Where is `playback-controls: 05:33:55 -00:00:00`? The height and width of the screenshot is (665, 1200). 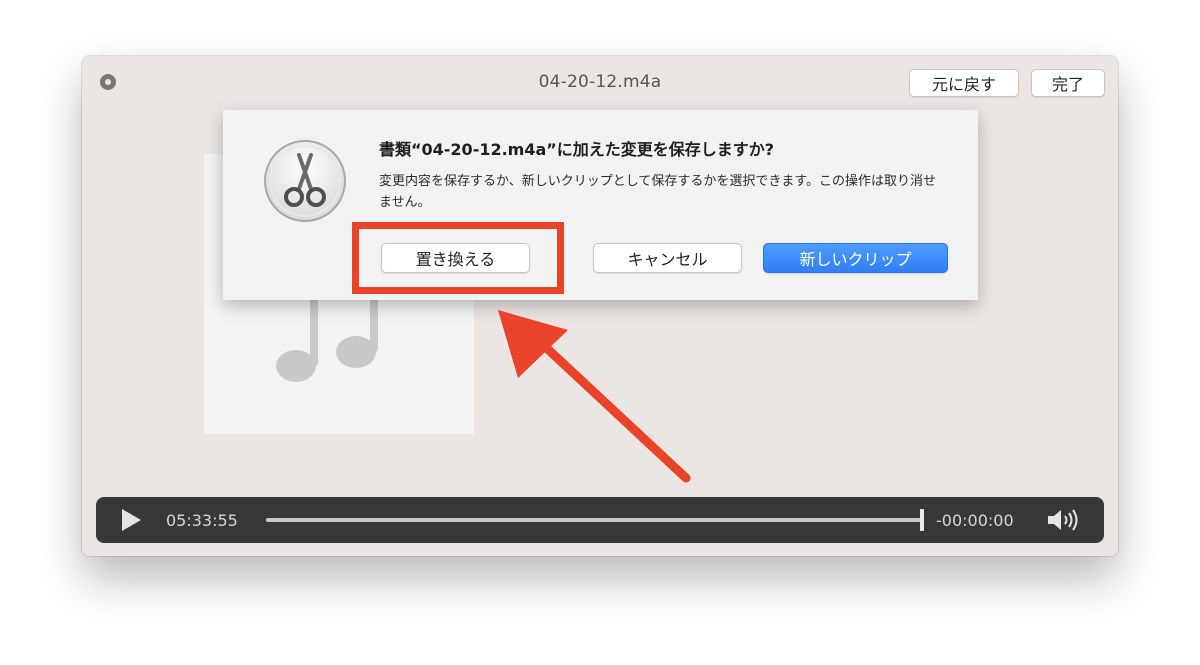 playback-controls: 05:33:55 -00:00:00 is located at coordinates (600, 520).